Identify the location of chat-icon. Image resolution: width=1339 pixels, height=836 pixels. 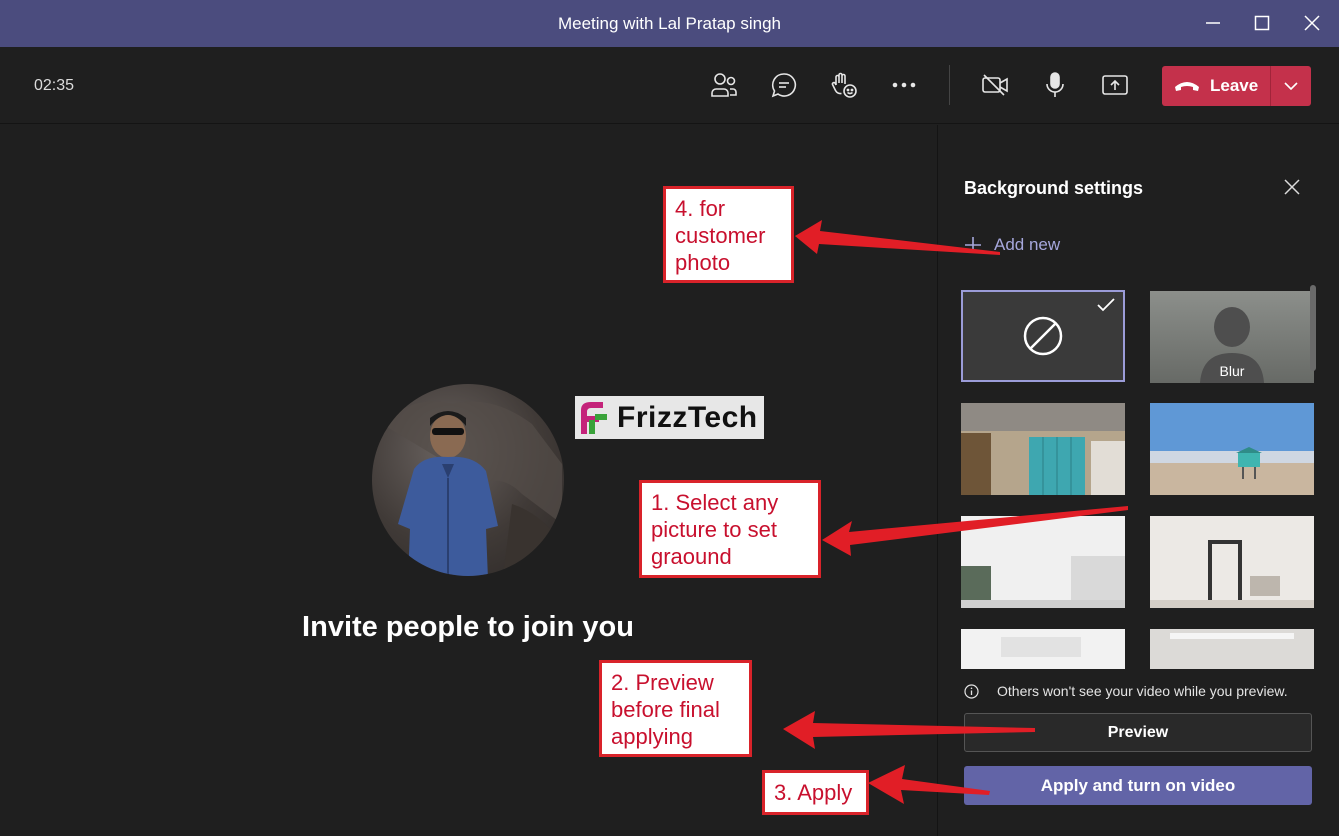
(784, 85).